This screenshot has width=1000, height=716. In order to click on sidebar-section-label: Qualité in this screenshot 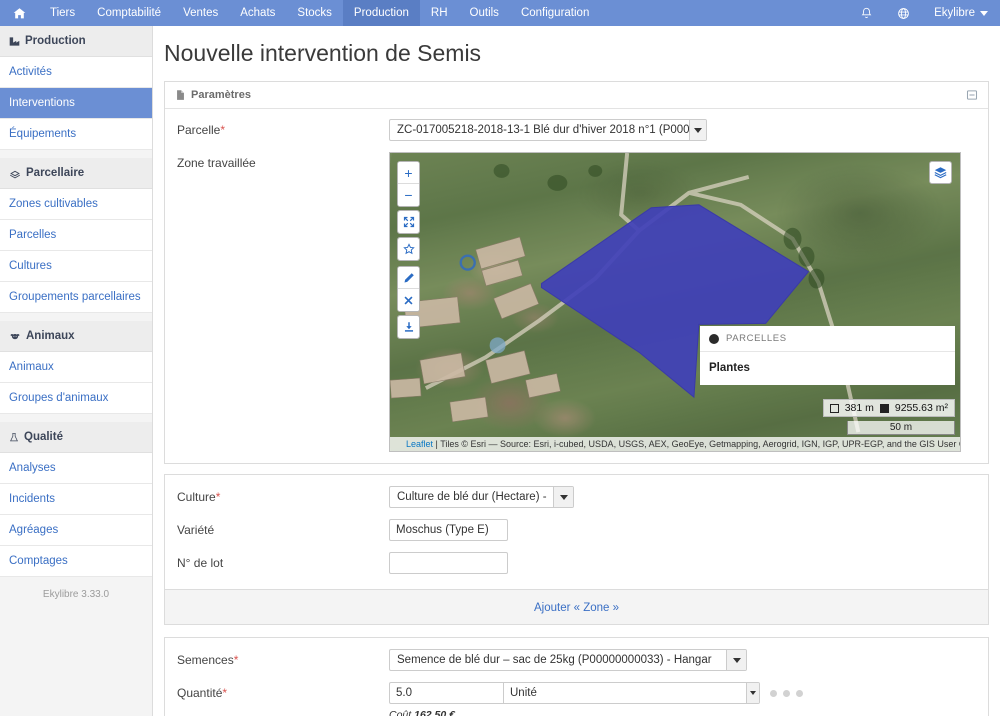, I will do `click(43, 437)`.